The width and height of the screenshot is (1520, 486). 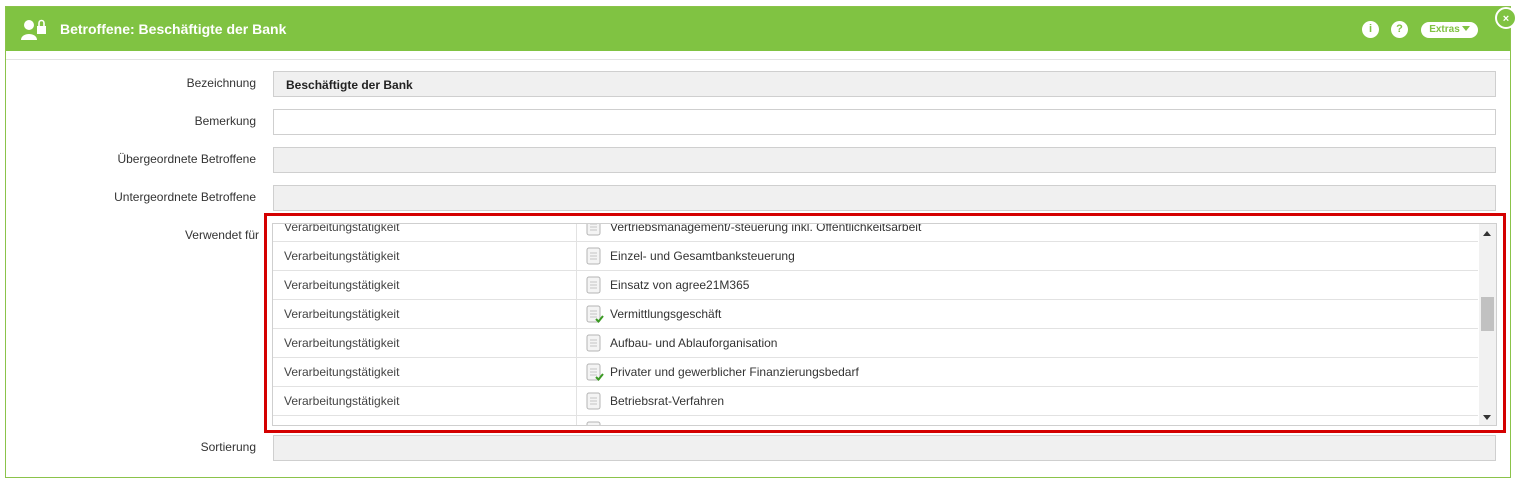 What do you see at coordinates (1506, 18) in the screenshot?
I see `close-icon: ×` at bounding box center [1506, 18].